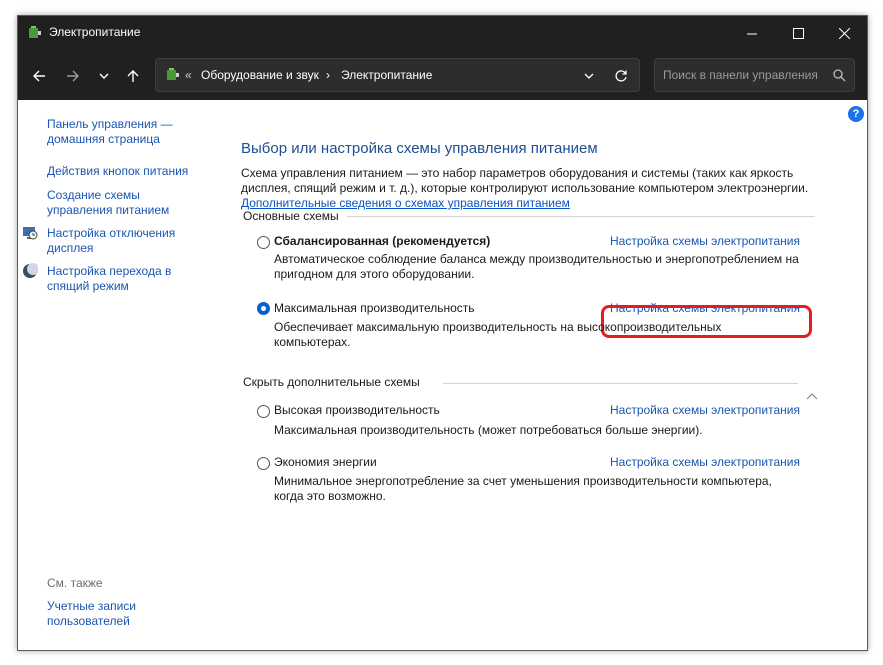 The image size is (883, 665). Describe the element at coordinates (705, 410) in the screenshot. I see `plan-settings-link-high-performance: Настройка схемы электропитания` at that location.